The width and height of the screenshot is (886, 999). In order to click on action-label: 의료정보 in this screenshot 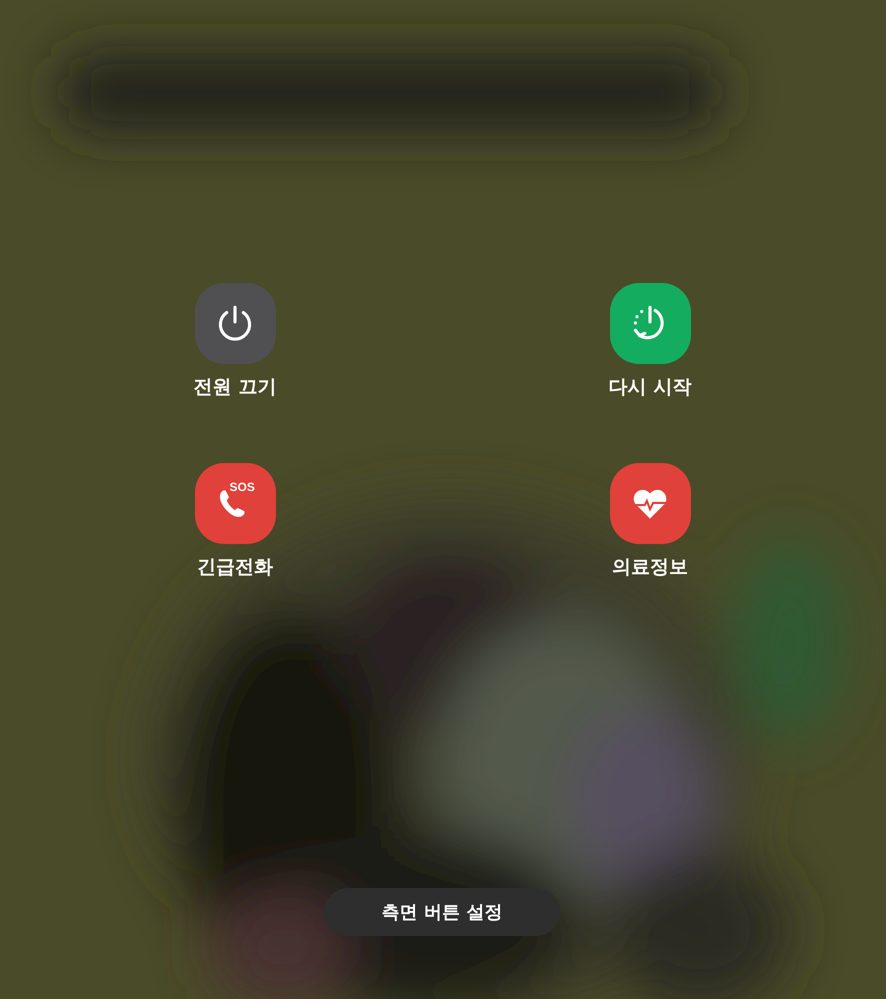, I will do `click(650, 567)`.